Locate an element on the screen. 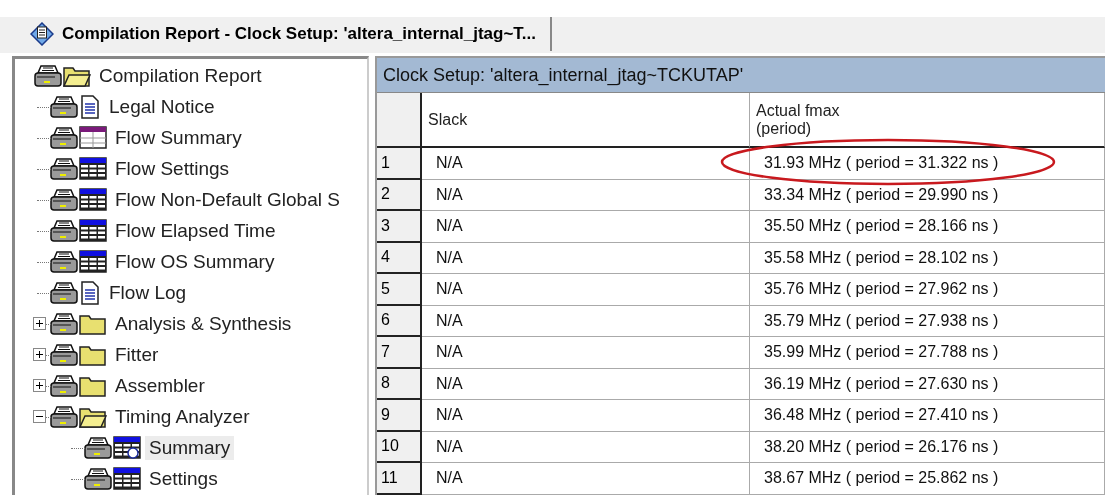 The image size is (1105, 495). table-clock-icon is located at coordinates (127, 447).